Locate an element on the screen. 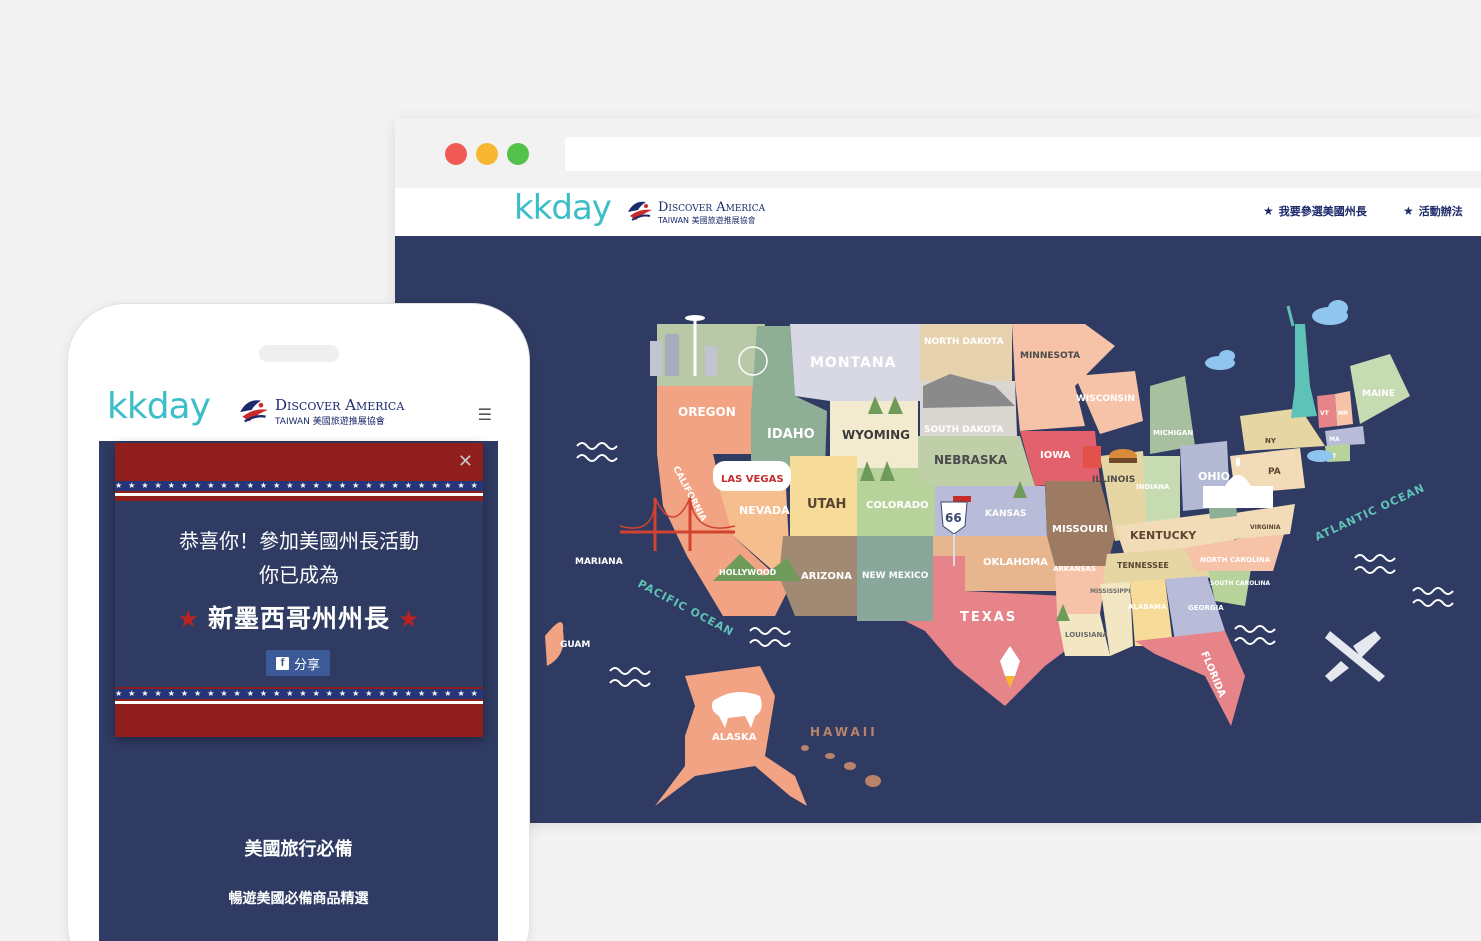 The width and height of the screenshot is (1481, 941). label-nevada: NEVADA is located at coordinates (764, 510).